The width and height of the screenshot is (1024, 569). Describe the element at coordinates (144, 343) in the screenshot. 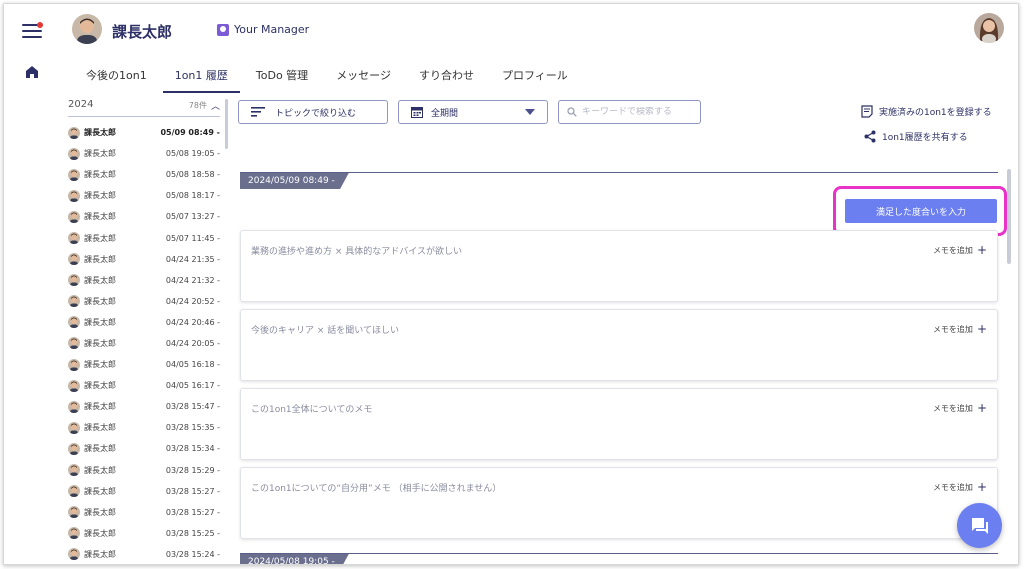

I see `history-list-item: 課長太郎 04/24 20:05 -` at that location.